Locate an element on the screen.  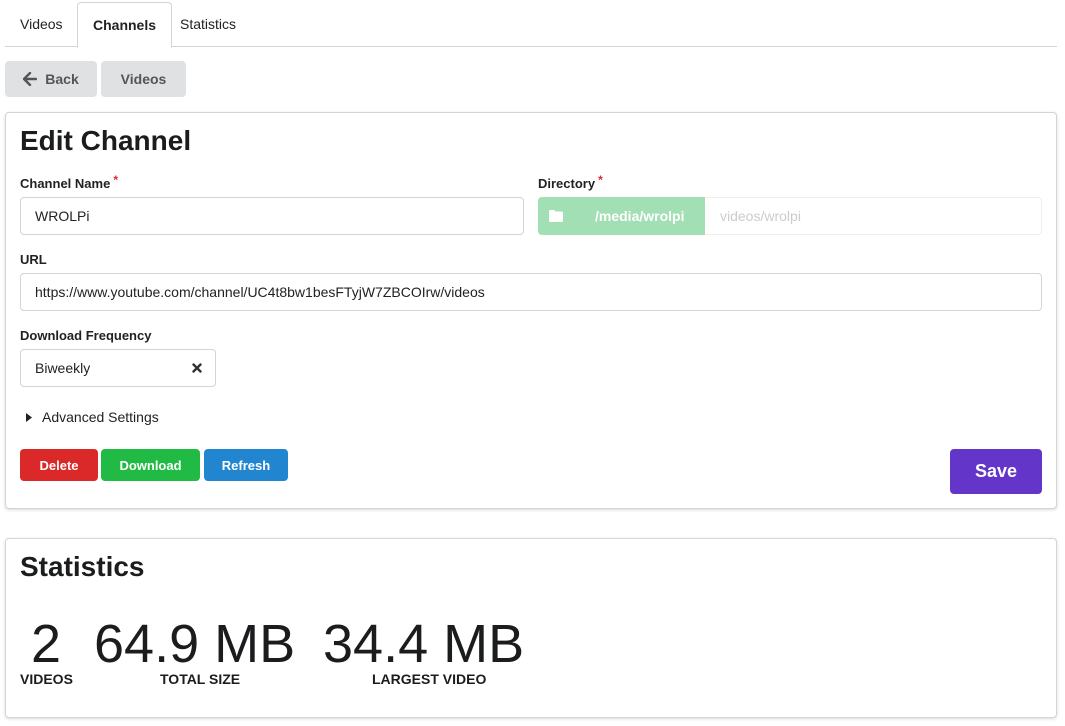
arrow-left-icon is located at coordinates (30, 79).